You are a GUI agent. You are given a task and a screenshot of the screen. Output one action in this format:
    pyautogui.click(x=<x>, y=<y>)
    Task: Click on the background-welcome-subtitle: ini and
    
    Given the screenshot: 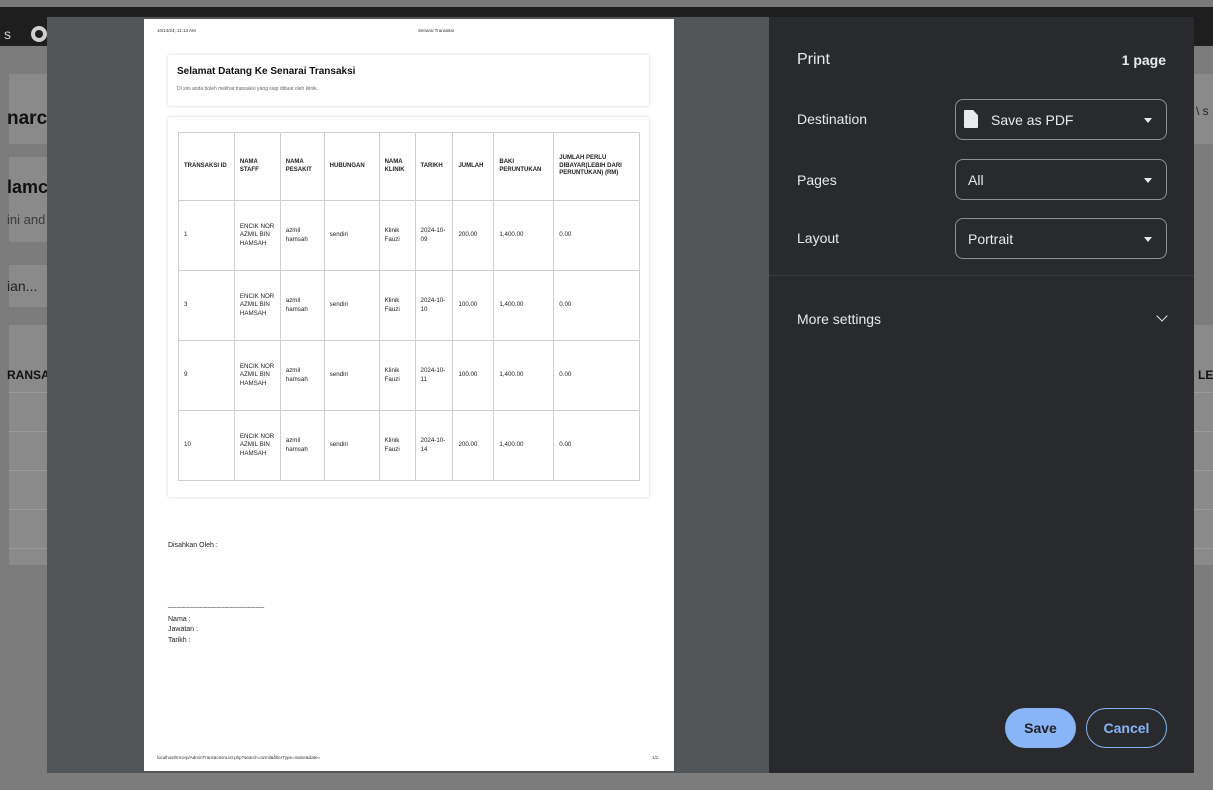 What is the action you would take?
    pyautogui.click(x=26, y=219)
    